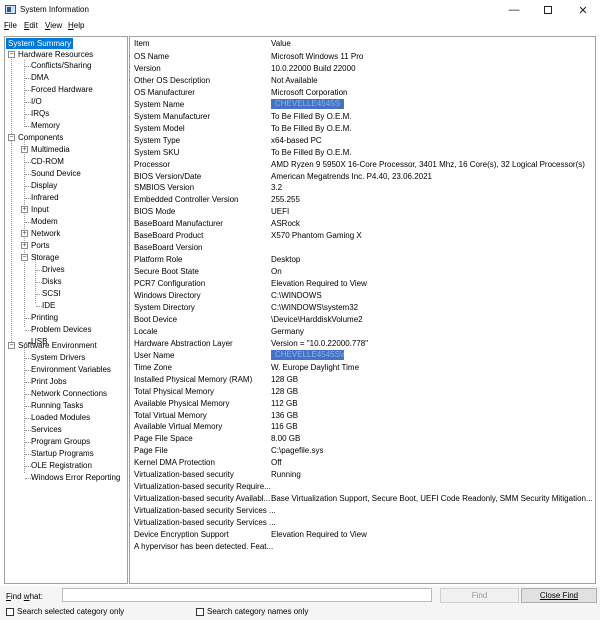  What do you see at coordinates (362, 248) in the screenshot?
I see `table-row: BaseBoard Version` at bounding box center [362, 248].